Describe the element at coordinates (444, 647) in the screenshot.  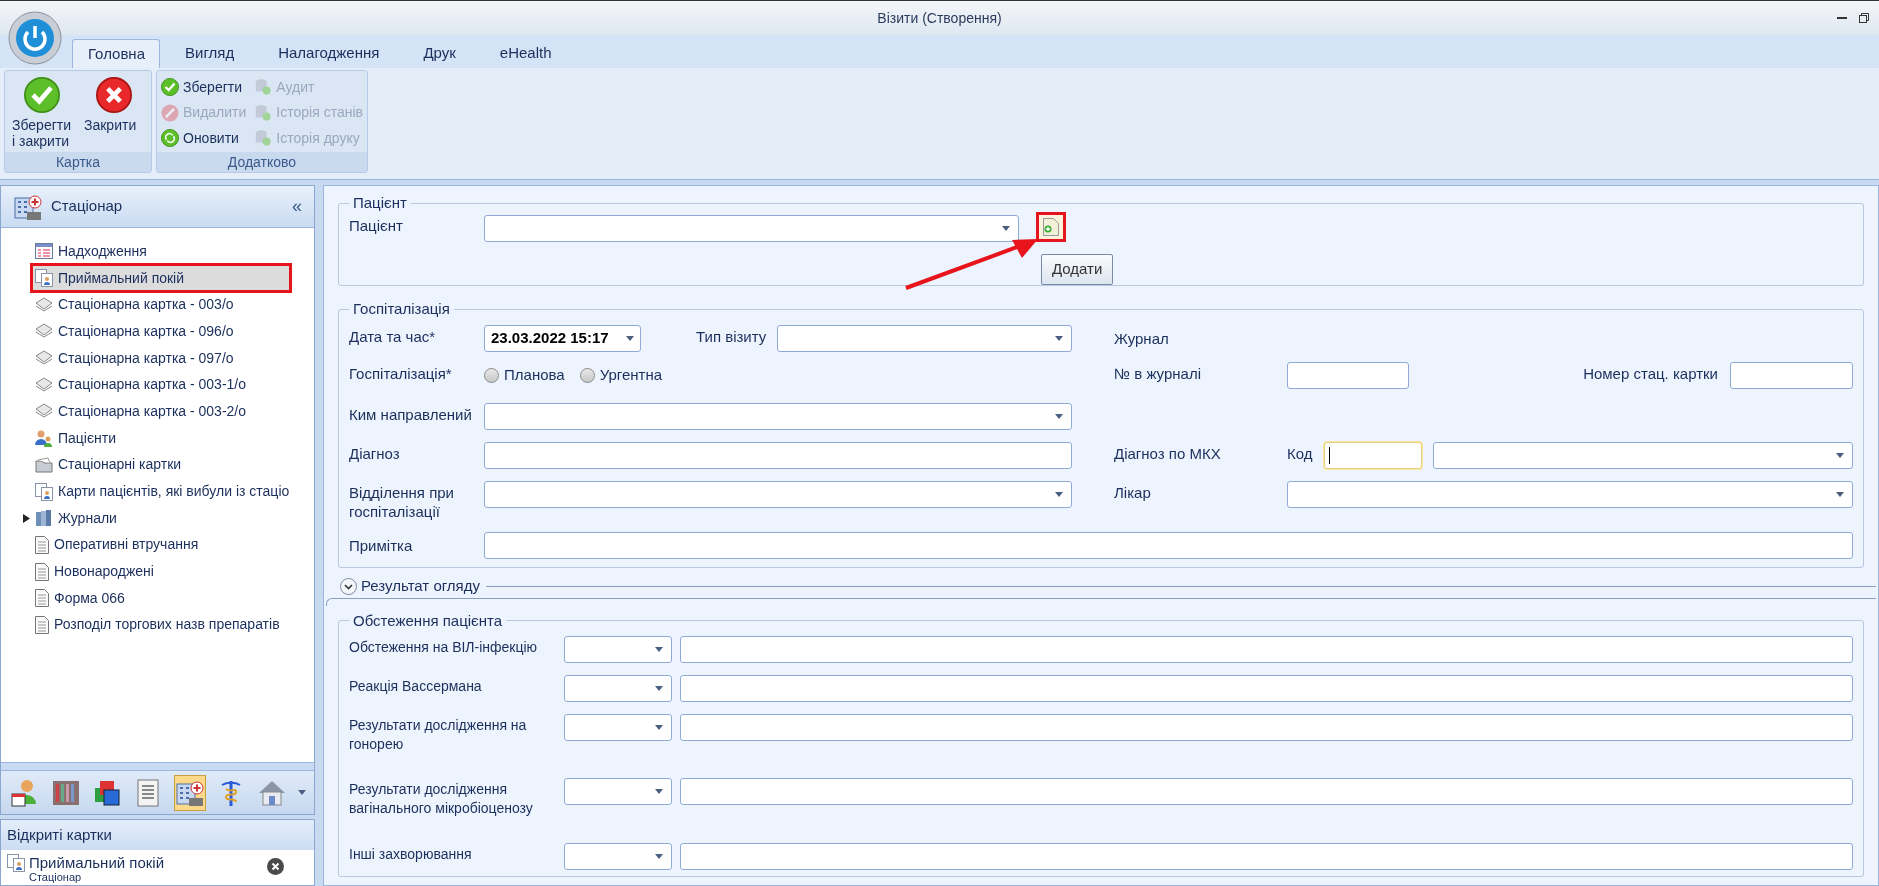
I see `field-label: Обстеження на ВІЛ-інфекцію` at that location.